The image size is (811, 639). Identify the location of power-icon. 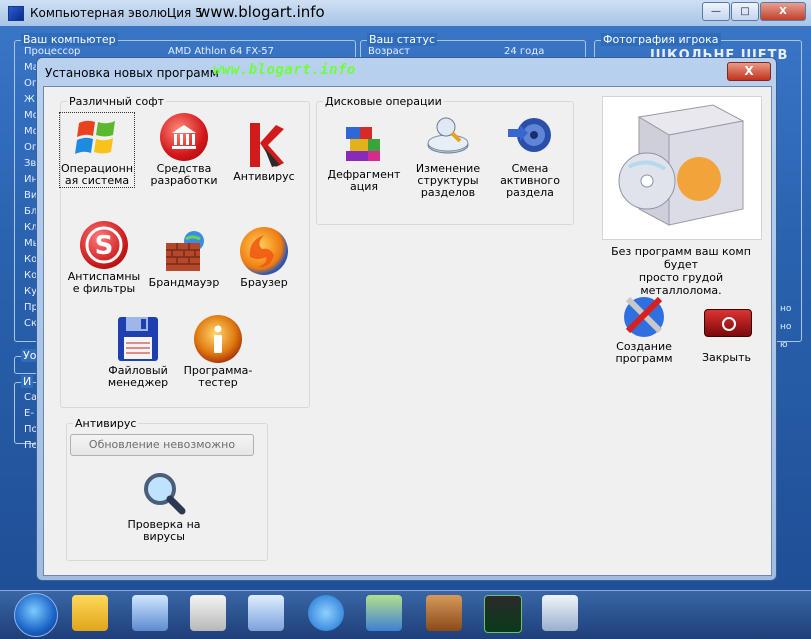
(728, 323).